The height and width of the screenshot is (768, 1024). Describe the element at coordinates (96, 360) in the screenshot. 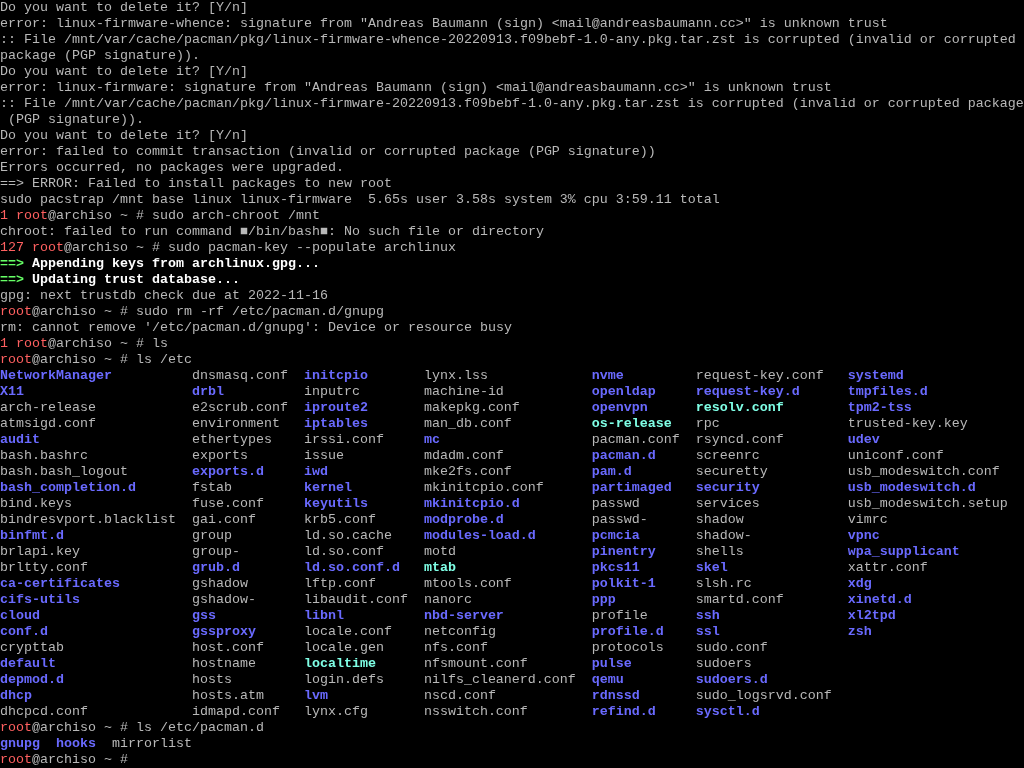

I see `terminal-line: root@archiso ~ # ls /etc` at that location.